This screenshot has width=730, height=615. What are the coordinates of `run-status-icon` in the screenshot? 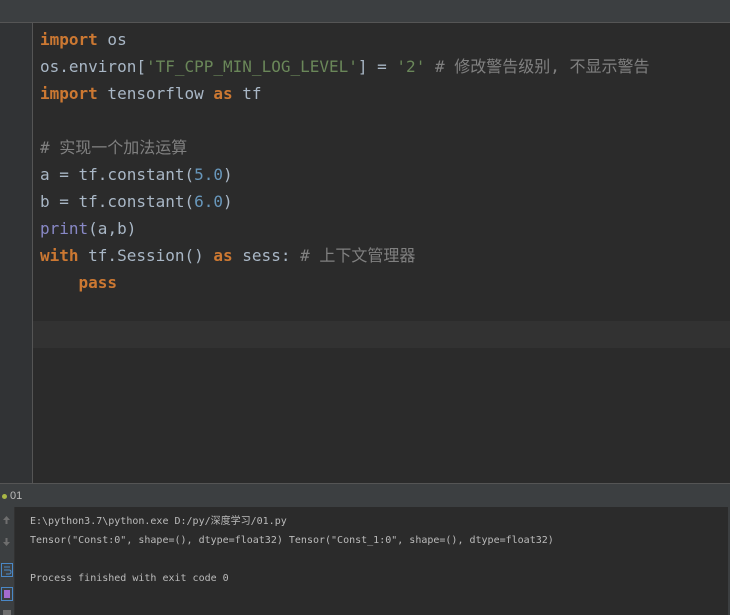 It's located at (4, 496).